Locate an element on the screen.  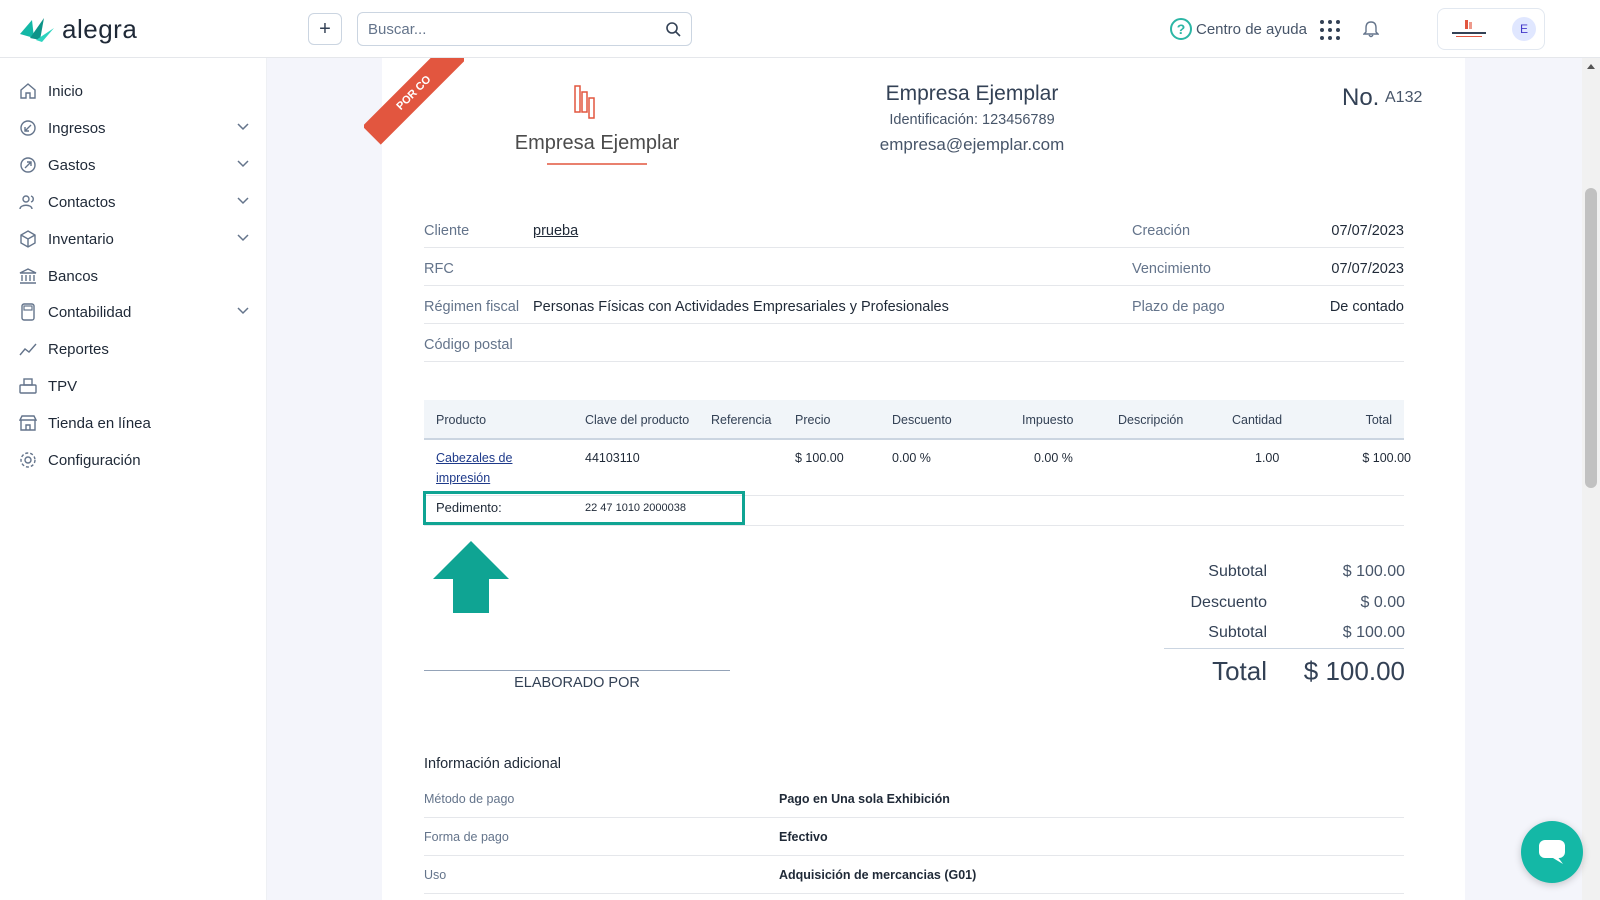
company-logo-thumbnail is located at coordinates (1469, 28).